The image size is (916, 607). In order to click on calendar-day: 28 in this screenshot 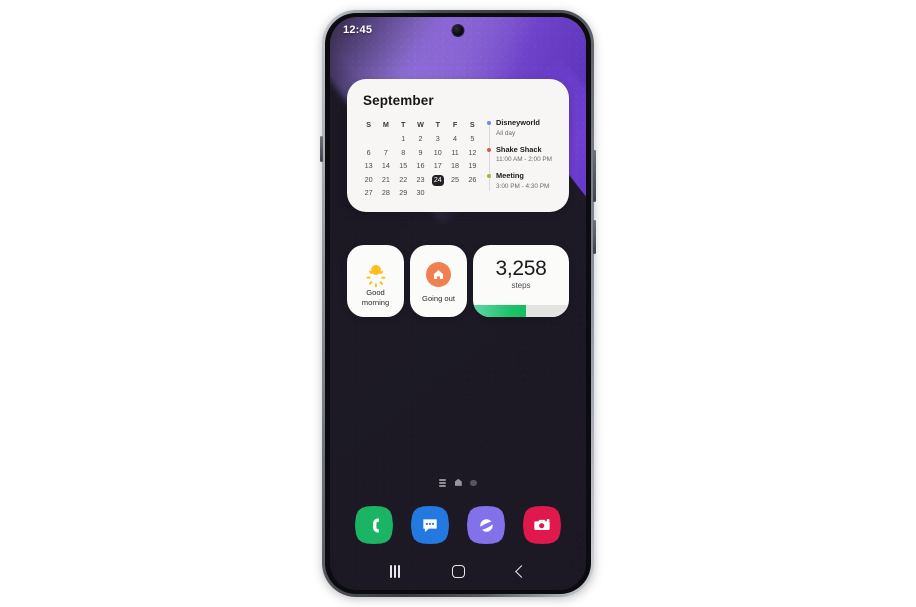, I will do `click(385, 193)`.